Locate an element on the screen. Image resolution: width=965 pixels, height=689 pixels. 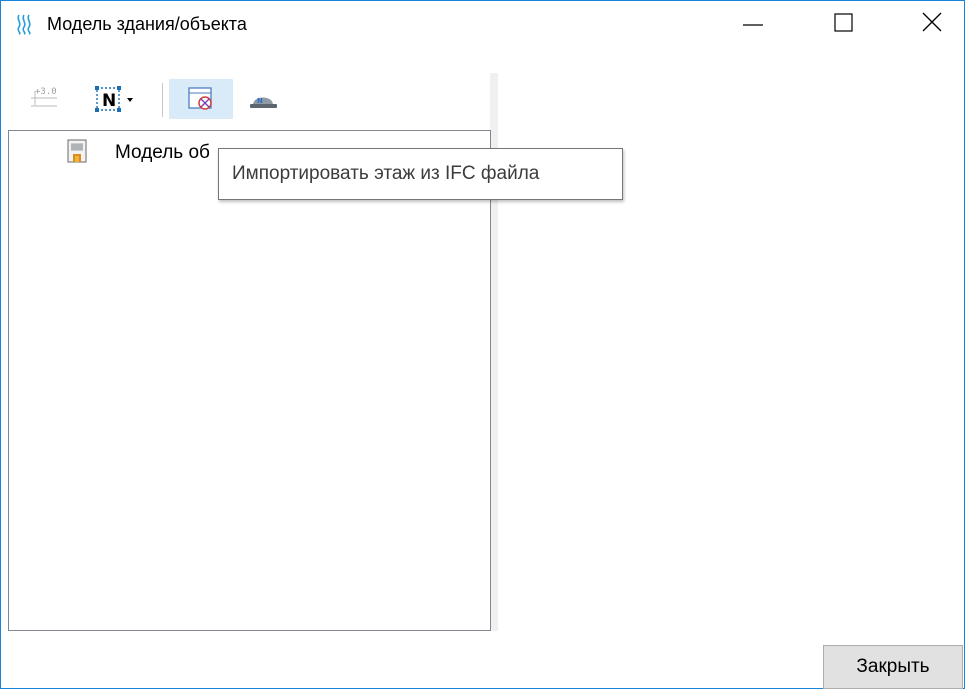
import-floor-icon is located at coordinates (200, 98).